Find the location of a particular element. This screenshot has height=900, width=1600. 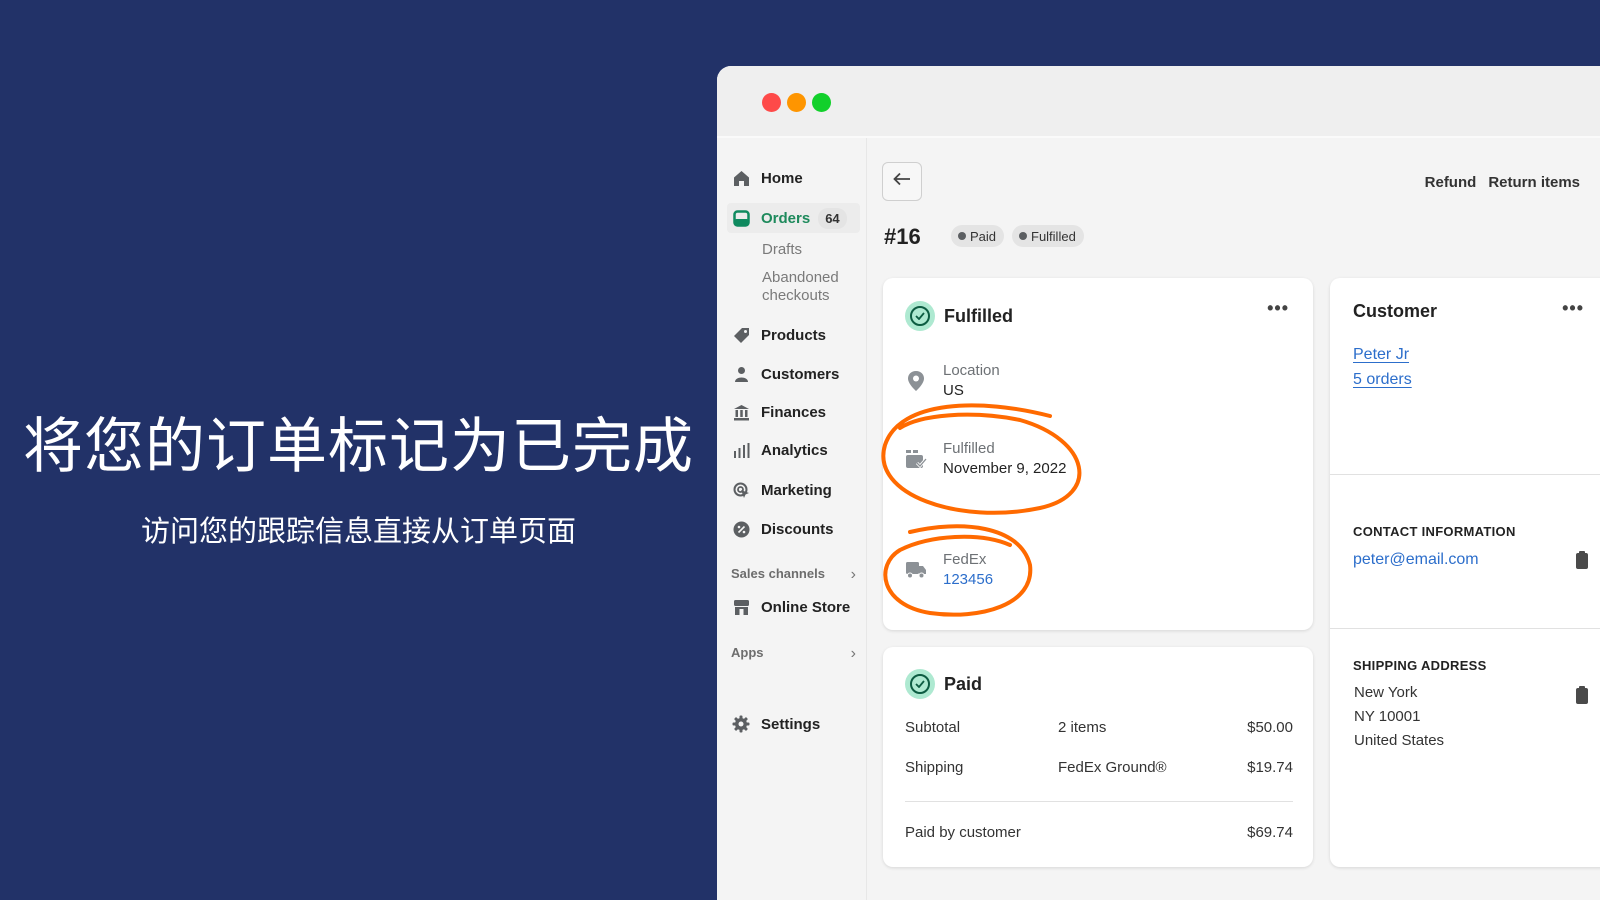

sidebar-sales-channels: Sales channels › is located at coordinates (793, 575).